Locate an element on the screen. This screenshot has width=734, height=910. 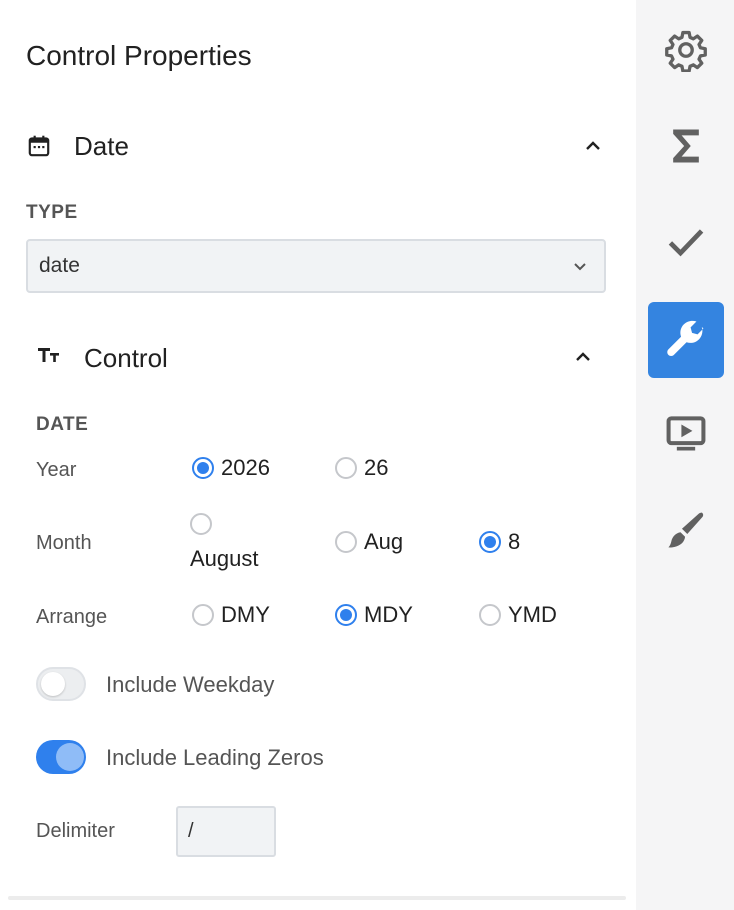
collapse-date-chevron-icon is located at coordinates (593, 146).